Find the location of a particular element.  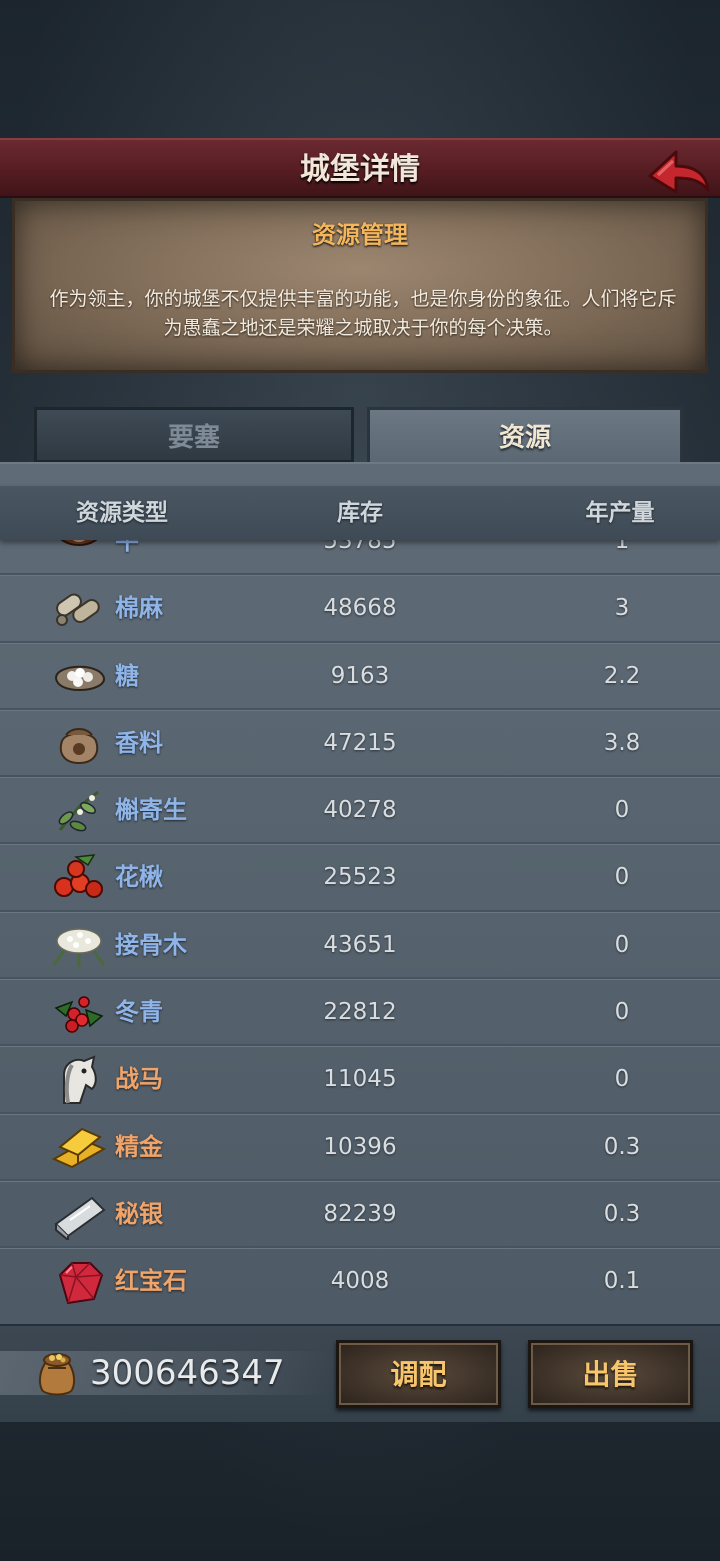

resource-stock: 43651 is located at coordinates (360, 944).